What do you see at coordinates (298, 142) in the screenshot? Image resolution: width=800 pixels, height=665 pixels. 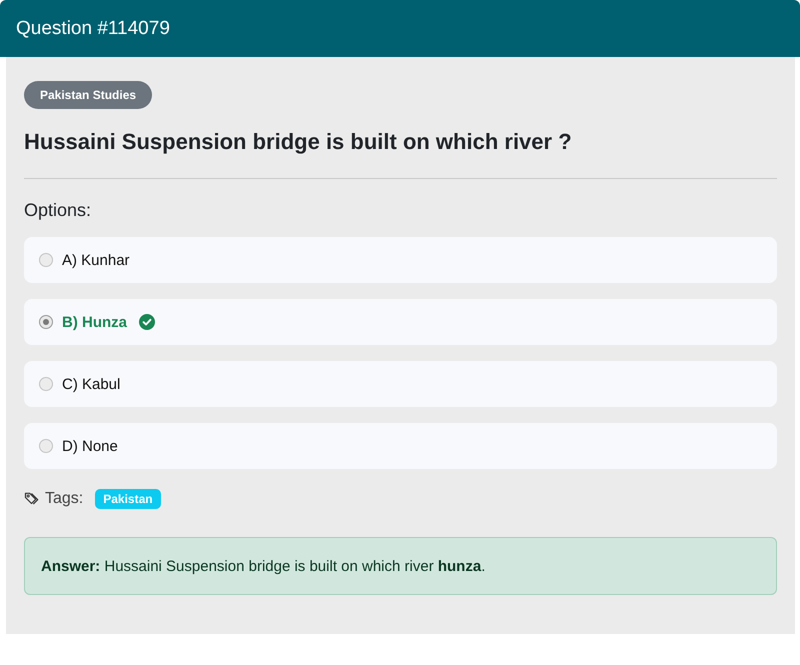 I see `question-text: Hussaini Suspension bridge is built on which river ?` at bounding box center [298, 142].